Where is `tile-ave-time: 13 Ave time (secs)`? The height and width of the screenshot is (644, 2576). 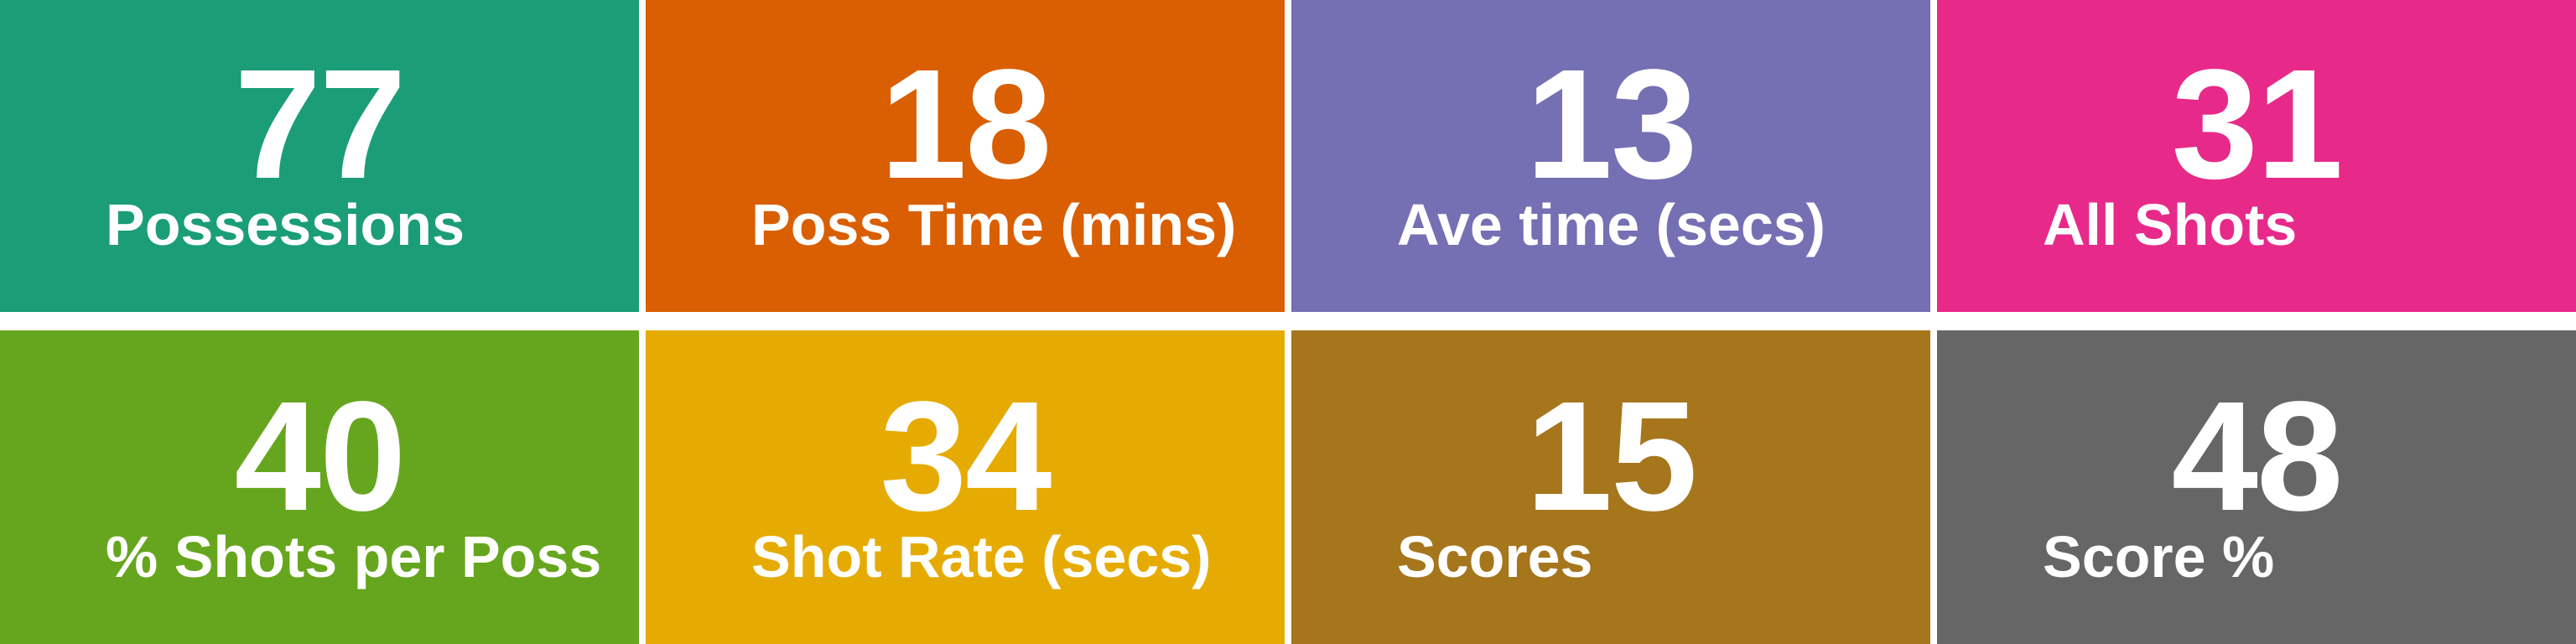 tile-ave-time: 13 Ave time (secs) is located at coordinates (1610, 156).